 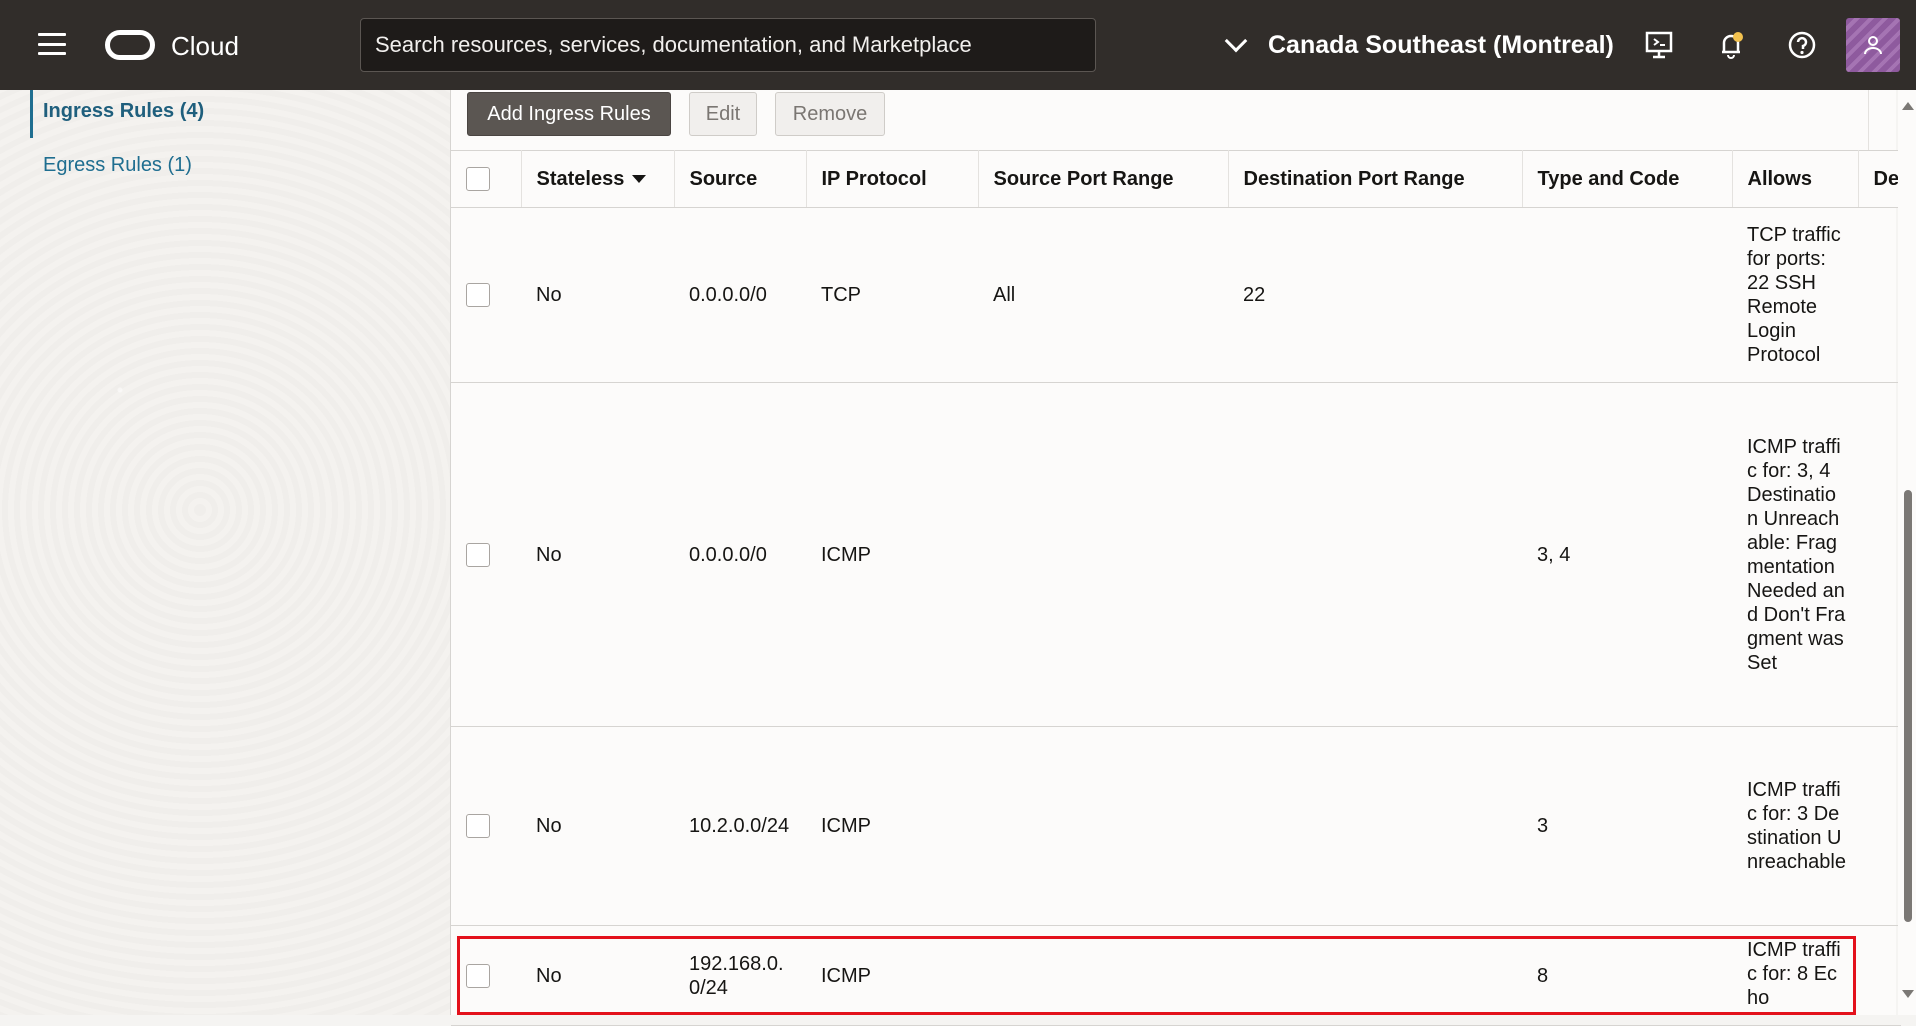 What do you see at coordinates (1236, 41) in the screenshot?
I see `chevron-down-icon` at bounding box center [1236, 41].